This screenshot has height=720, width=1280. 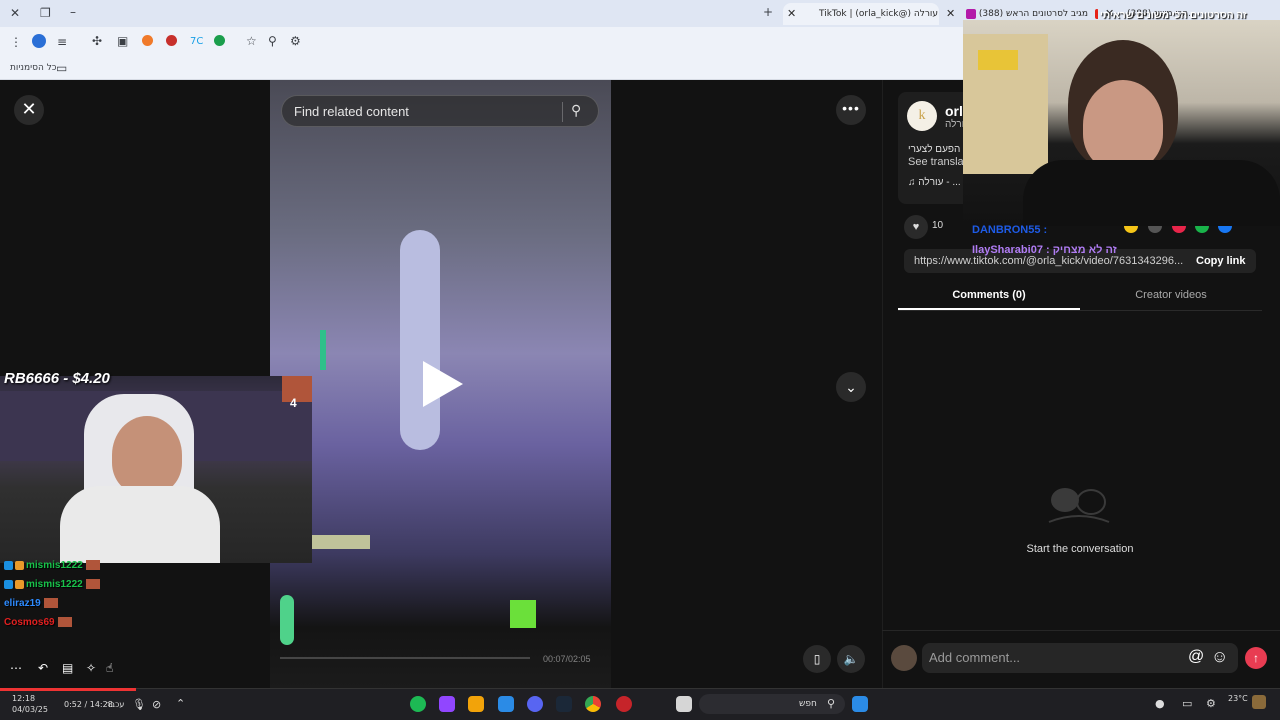 What do you see at coordinates (851, 110) in the screenshot?
I see `more-icon: •••` at bounding box center [851, 110].